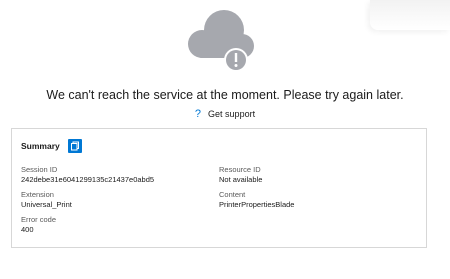 The image size is (450, 279). What do you see at coordinates (39, 169) in the screenshot?
I see `session-id-label: Session ID` at bounding box center [39, 169].